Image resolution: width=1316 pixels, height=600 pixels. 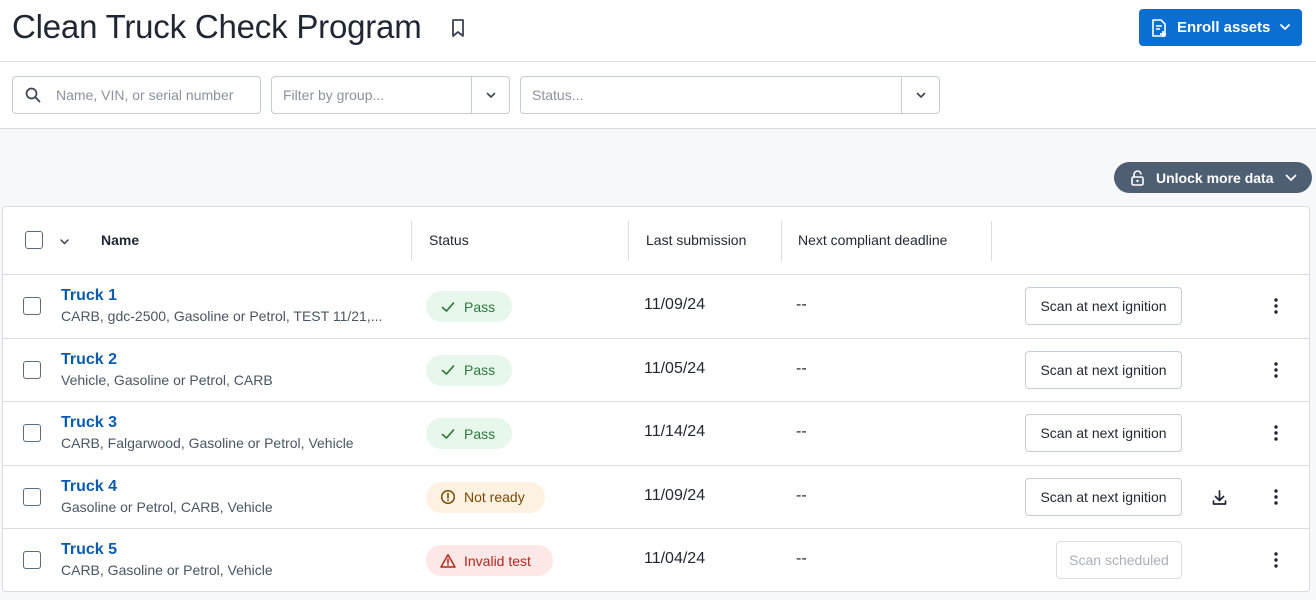 I want to click on truck-description: Vehicle, Gasoline or Petrol, CARB, so click(x=167, y=379).